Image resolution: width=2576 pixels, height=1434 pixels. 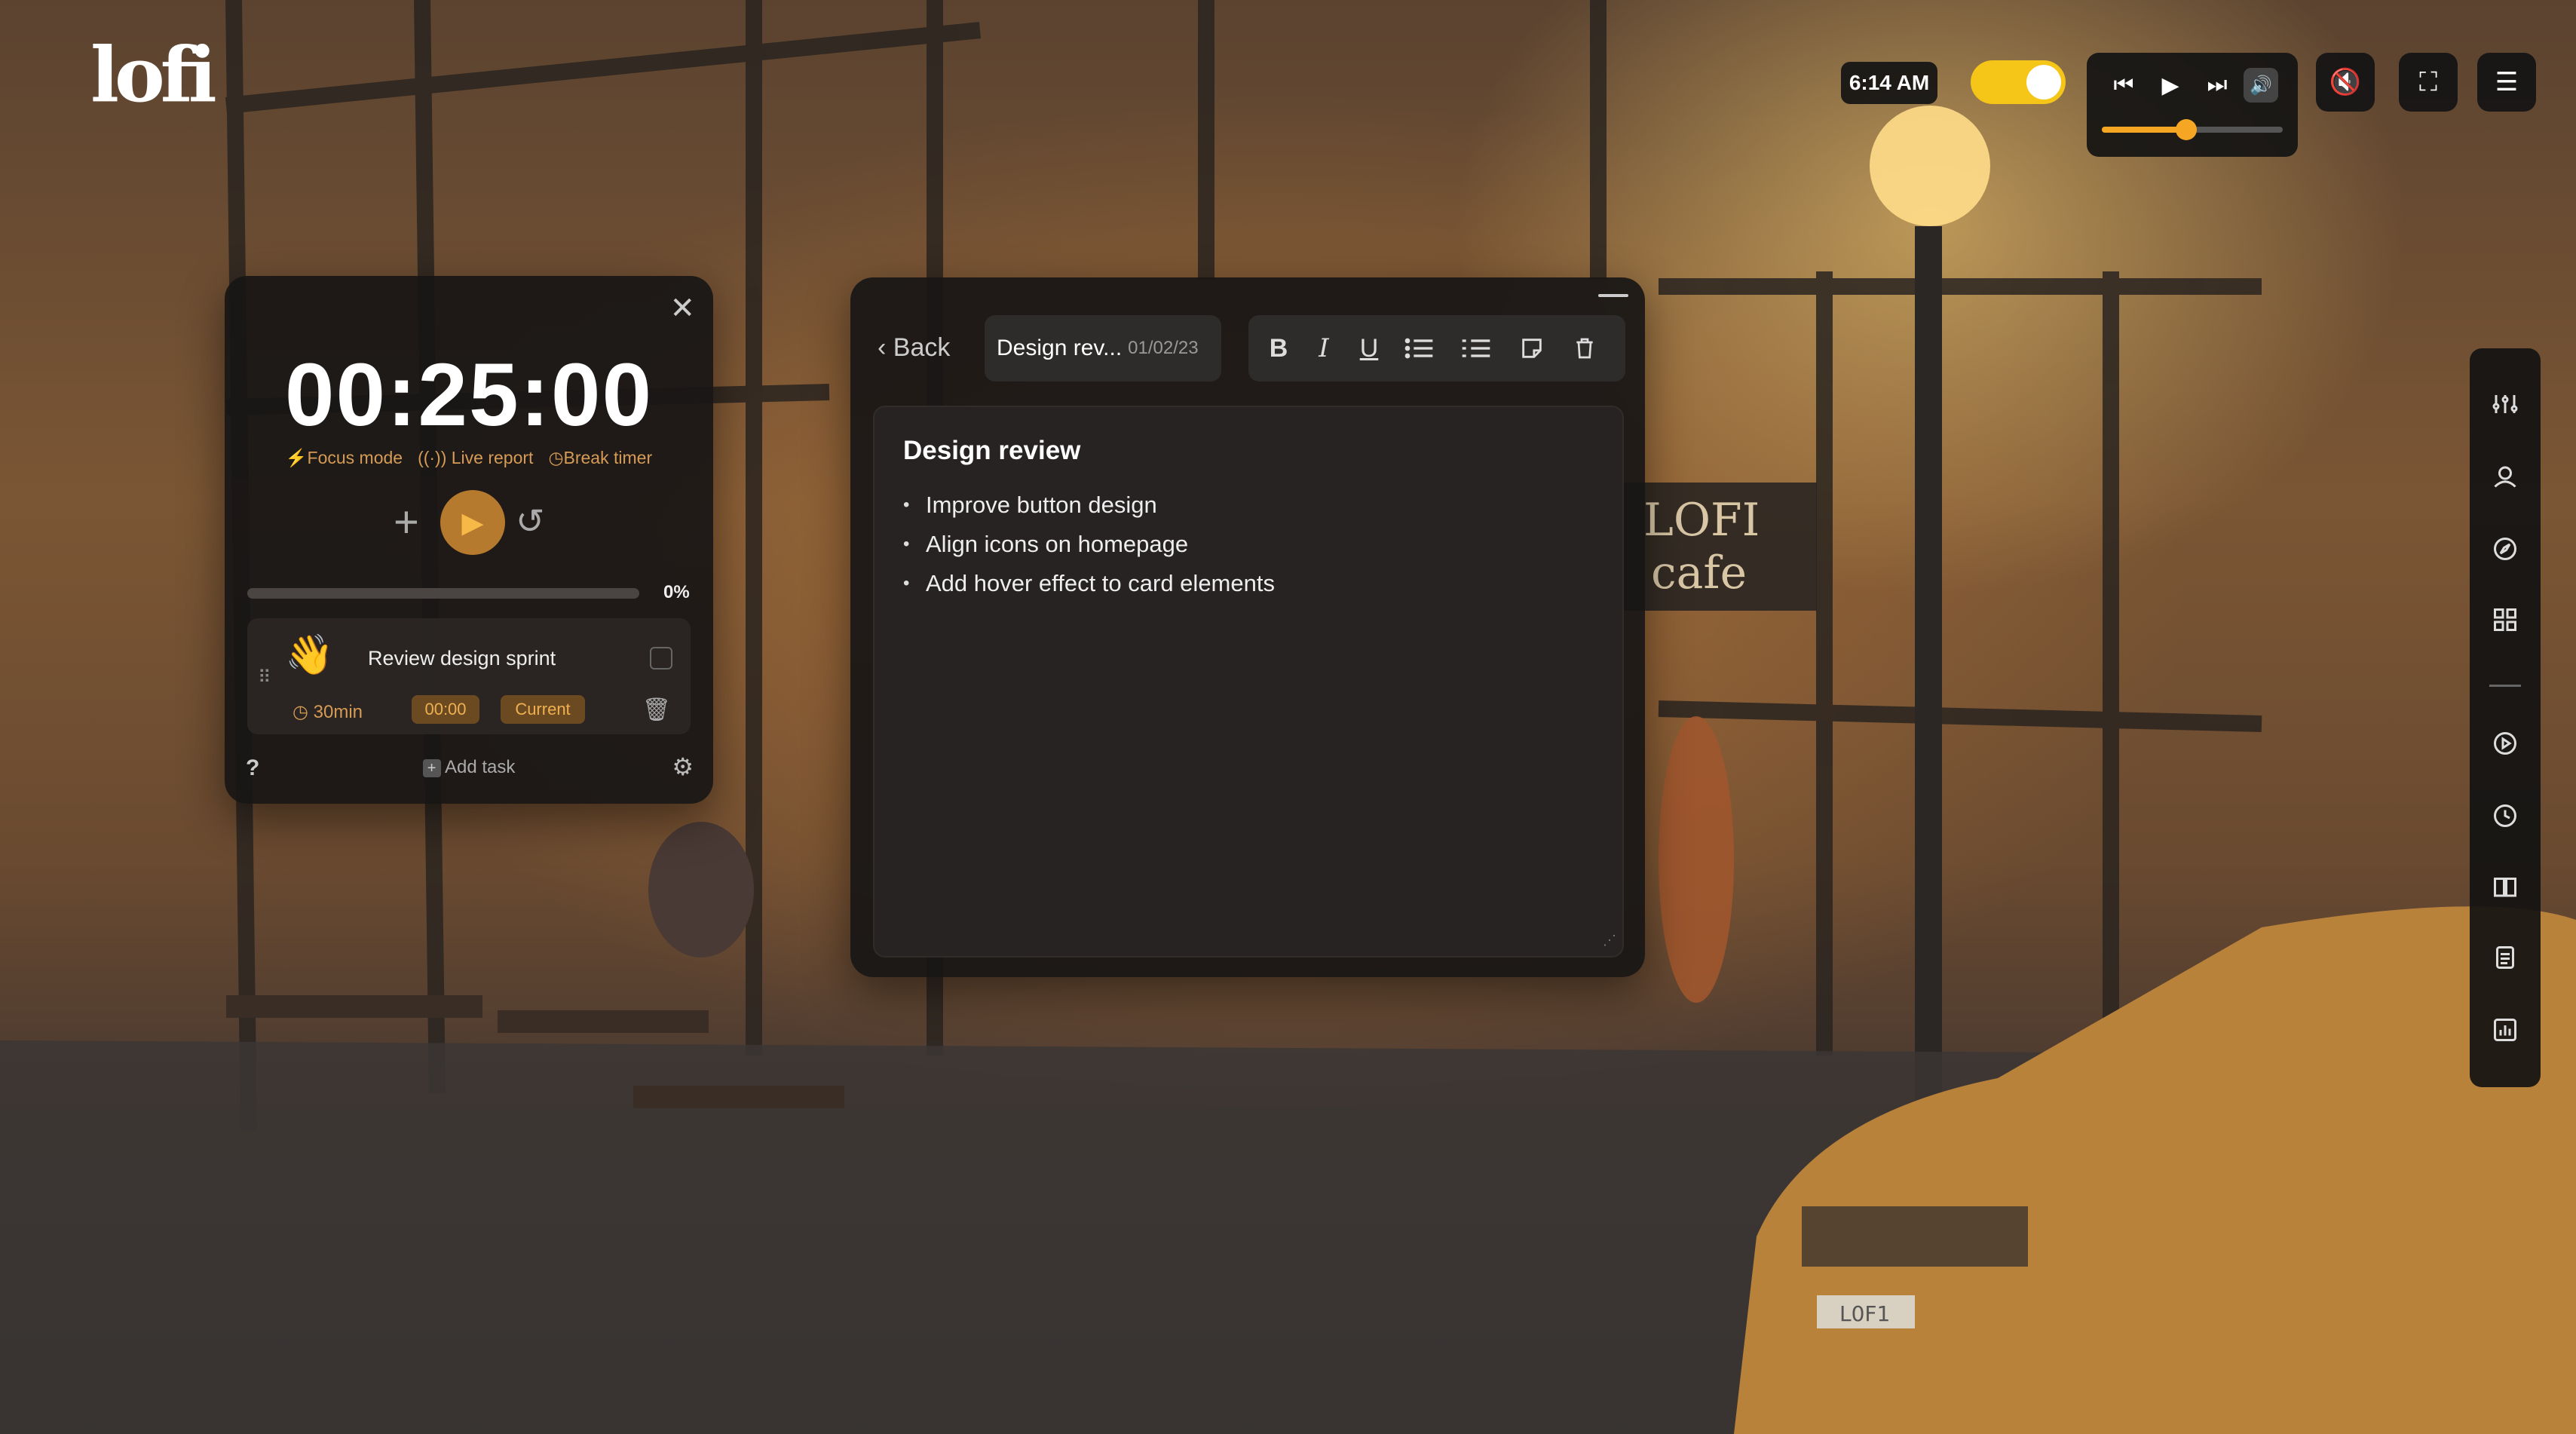 I want to click on task-status-badge: Current, so click(x=543, y=709).